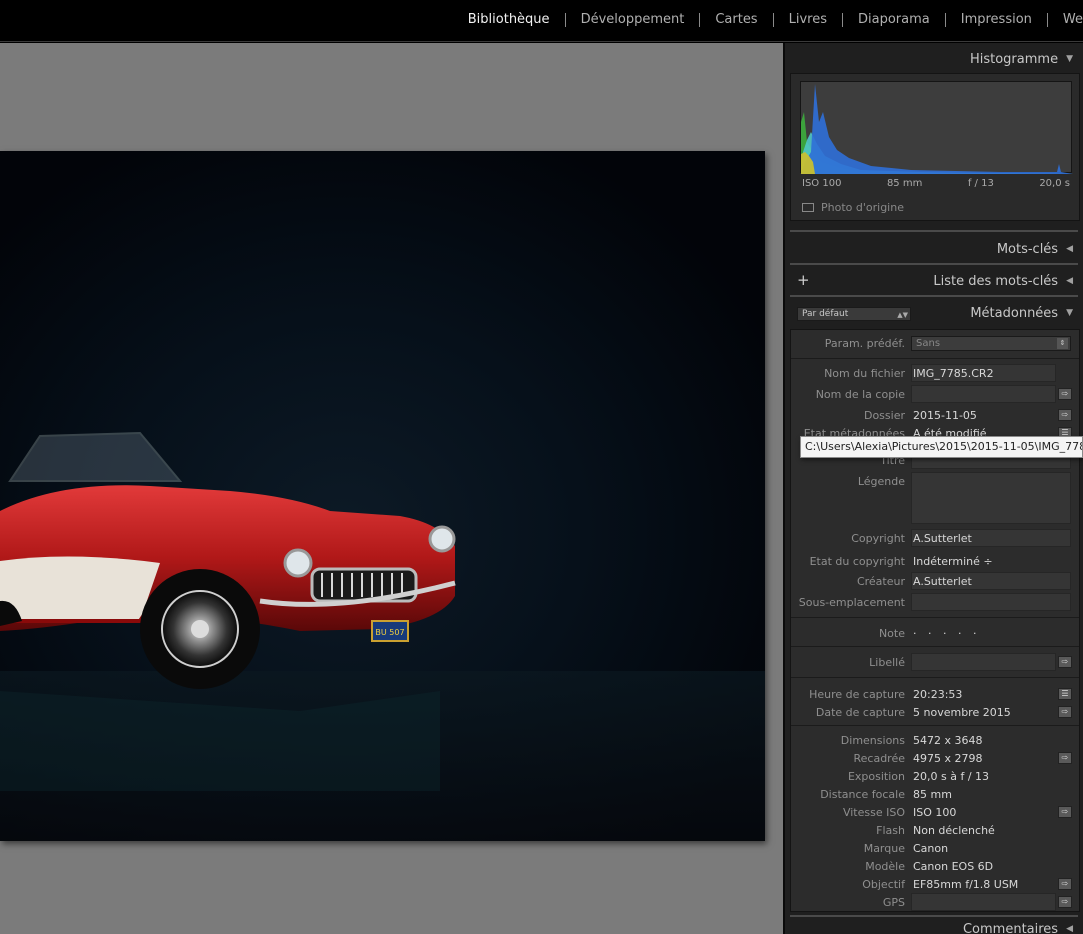  Describe the element at coordinates (862, 207) in the screenshot. I see `original-photo-label: Photo d'origine` at that location.